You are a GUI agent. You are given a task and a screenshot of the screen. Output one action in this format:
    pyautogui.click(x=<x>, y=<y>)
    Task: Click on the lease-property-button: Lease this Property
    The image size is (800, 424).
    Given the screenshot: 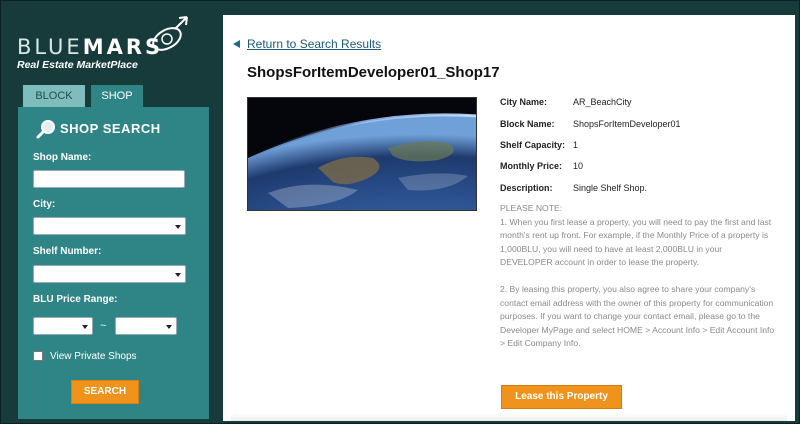 What is the action you would take?
    pyautogui.click(x=561, y=397)
    